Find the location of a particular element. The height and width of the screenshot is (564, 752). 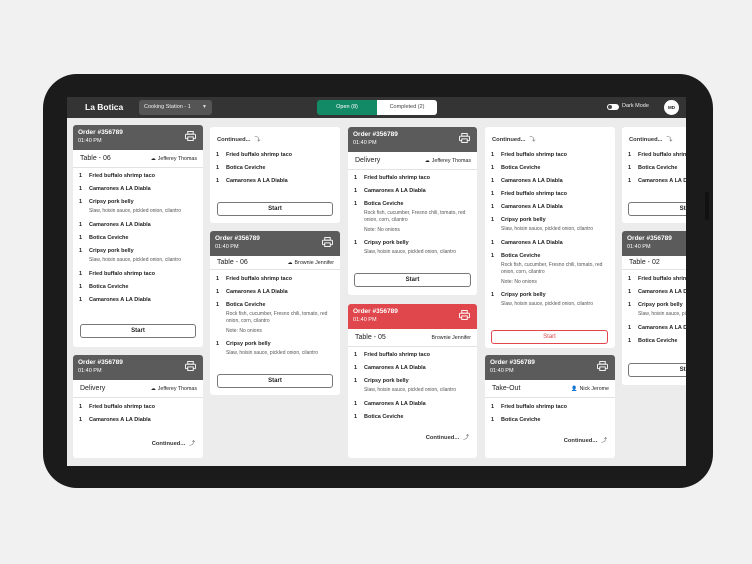

dark-mode-toggle is located at coordinates (613, 107).